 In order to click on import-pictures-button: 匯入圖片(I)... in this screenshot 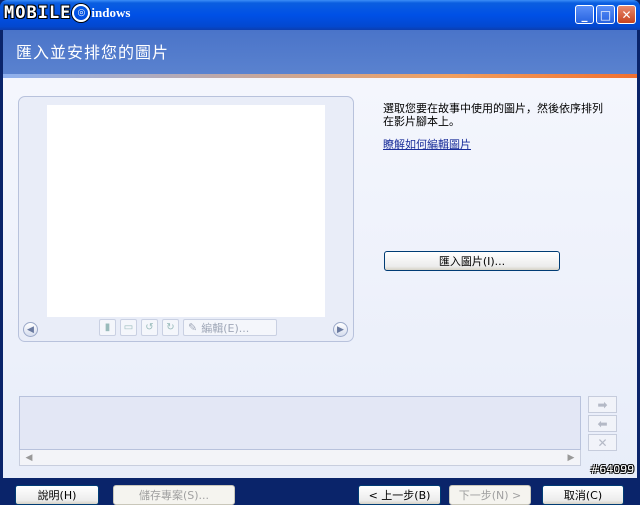, I will do `click(472, 261)`.